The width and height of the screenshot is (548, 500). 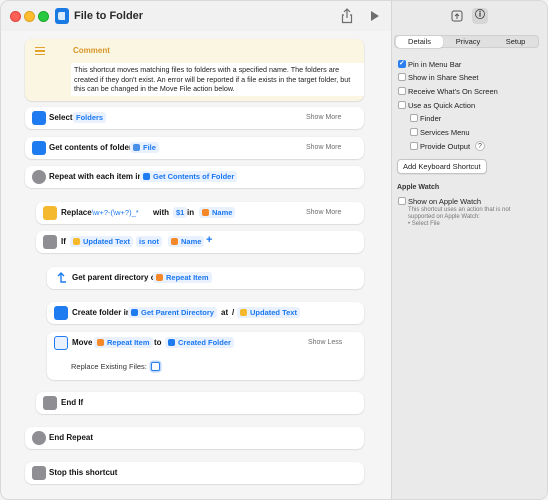 What do you see at coordinates (402, 77) in the screenshot?
I see `share-sheet-checkbox` at bounding box center [402, 77].